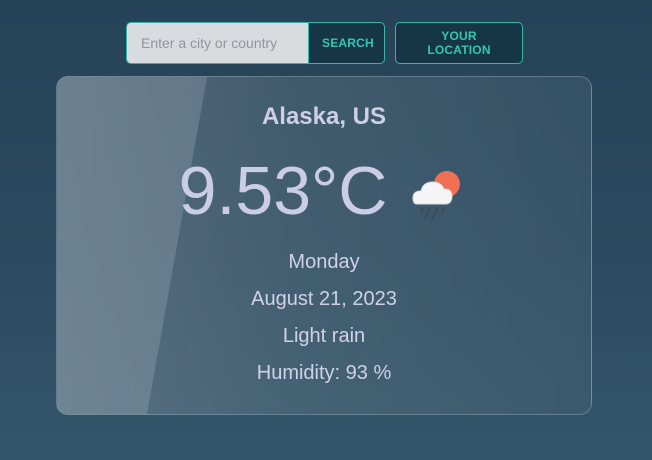 The height and width of the screenshot is (460, 652). I want to click on your-location-button: YOUR LOCATION, so click(459, 43).